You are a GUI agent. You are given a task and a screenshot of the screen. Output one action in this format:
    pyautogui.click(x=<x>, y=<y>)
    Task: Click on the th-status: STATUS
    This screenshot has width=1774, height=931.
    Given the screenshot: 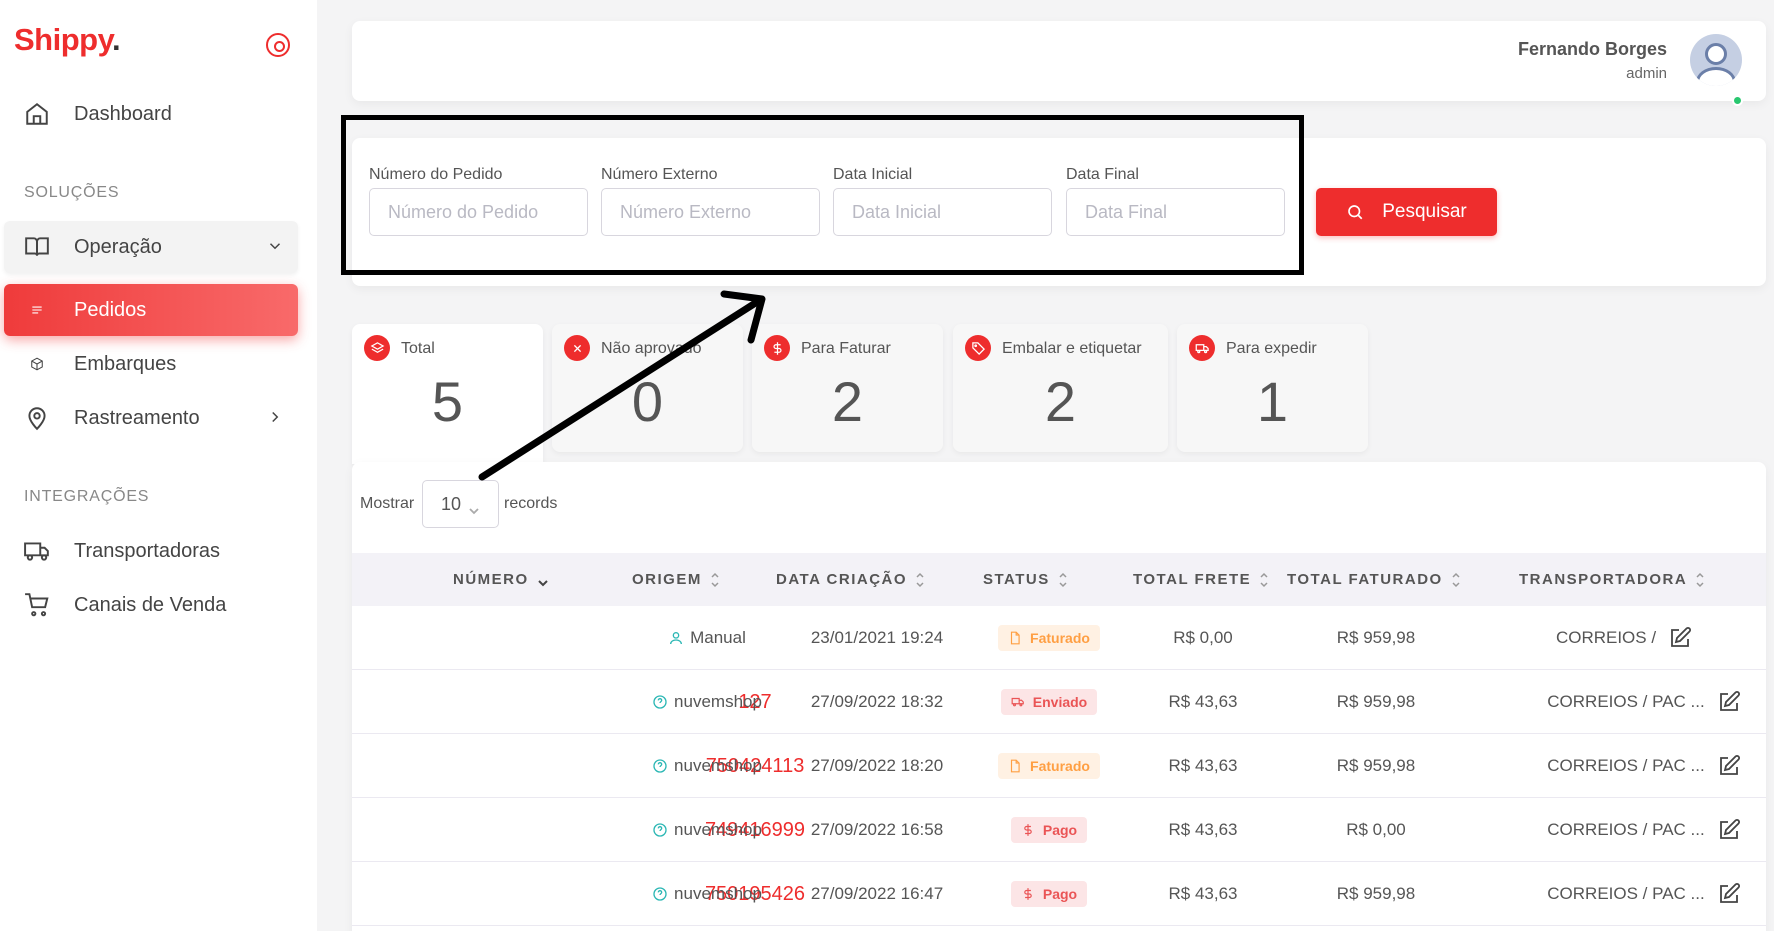 What is the action you would take?
    pyautogui.click(x=1025, y=579)
    